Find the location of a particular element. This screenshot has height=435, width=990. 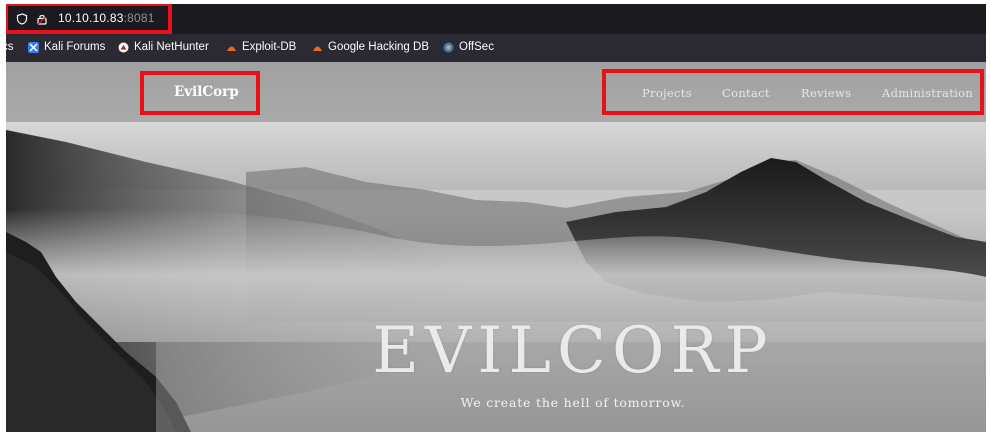

nav-highlight-box is located at coordinates (793, 92).